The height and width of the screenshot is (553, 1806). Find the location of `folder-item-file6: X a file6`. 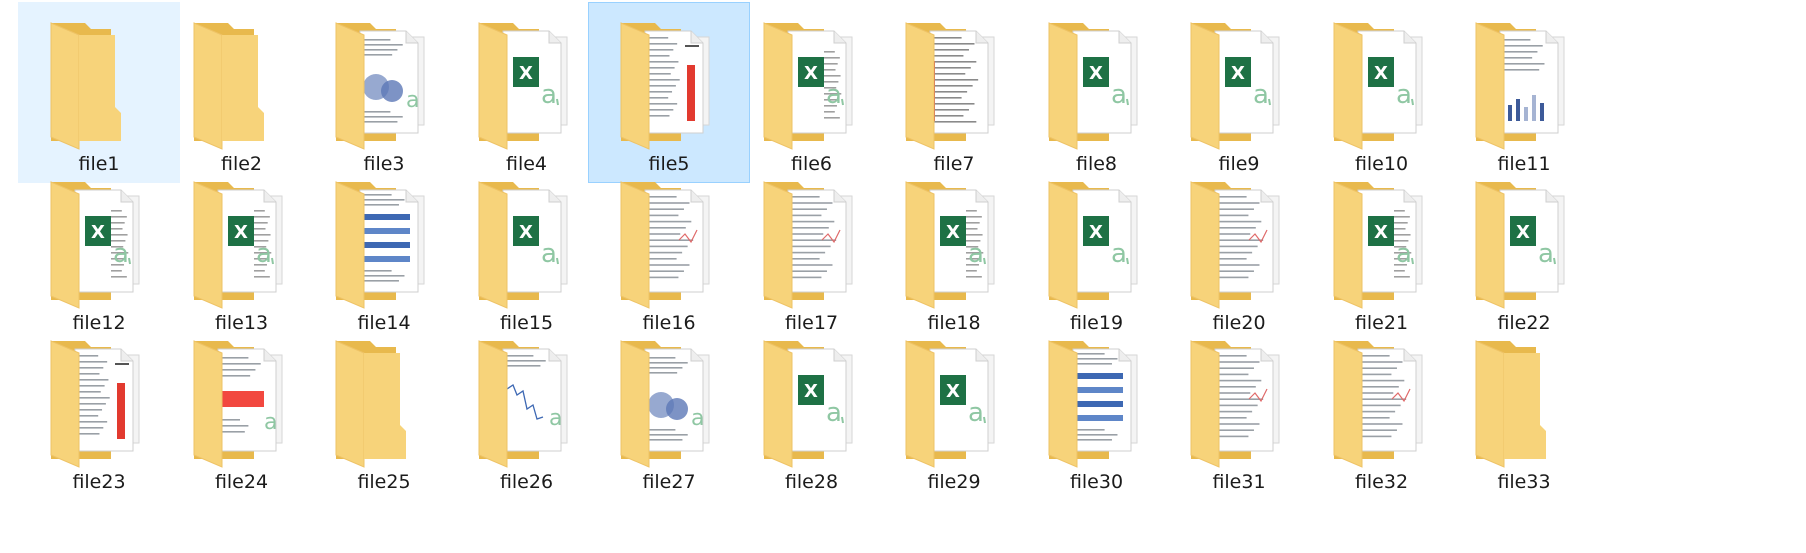

folder-item-file6: X a file6 is located at coordinates (812, 92).